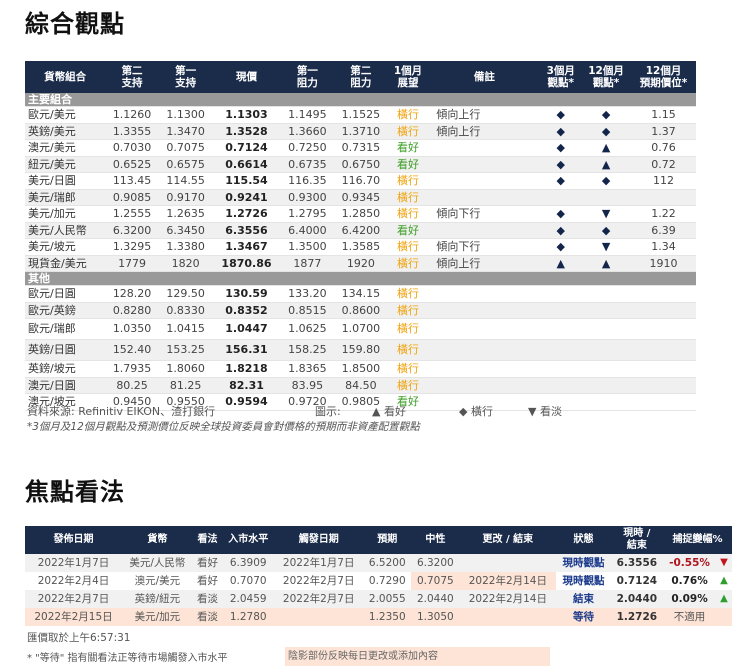 Image resolution: width=749 pixels, height=672 pixels. I want to click on legend-label: 圖示:, so click(328, 411).